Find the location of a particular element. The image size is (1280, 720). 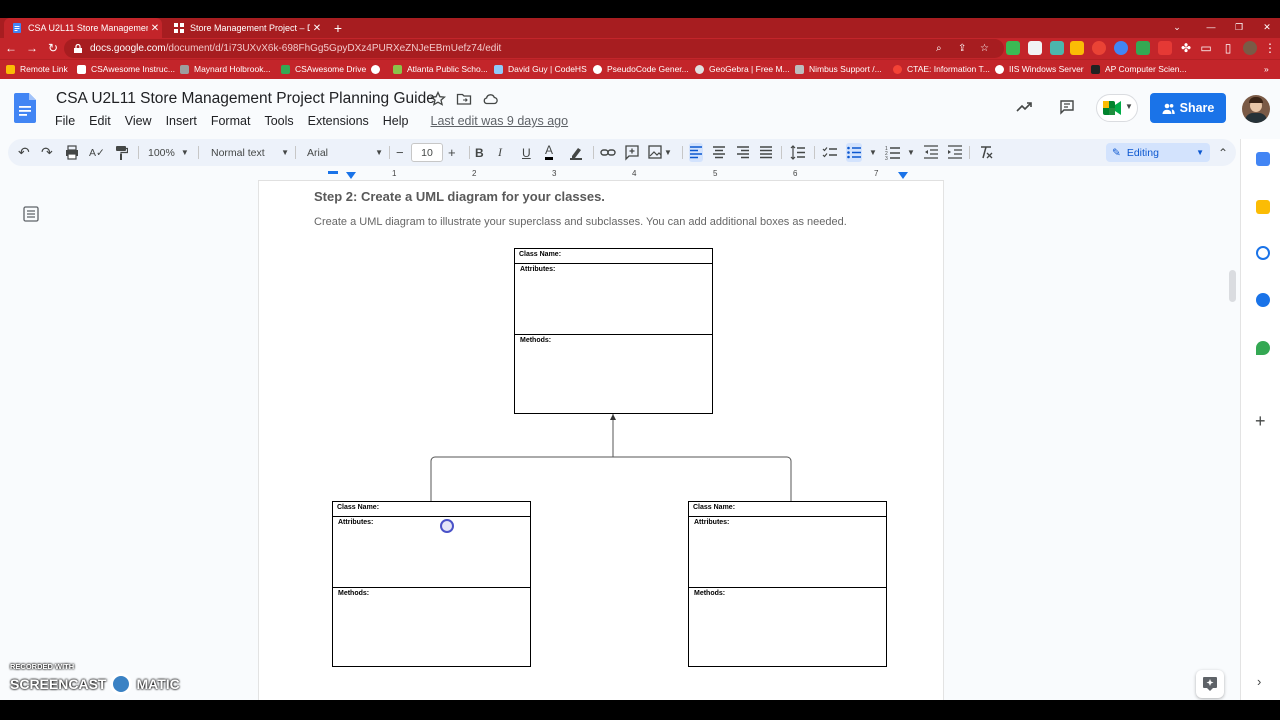

back-icon: ← is located at coordinates (11, 48).